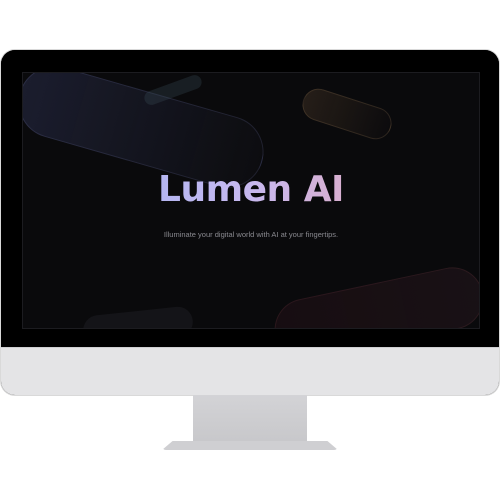 Image resolution: width=500 pixels, height=500 pixels. Describe the element at coordinates (250, 371) in the screenshot. I see `monitor-chin` at that location.